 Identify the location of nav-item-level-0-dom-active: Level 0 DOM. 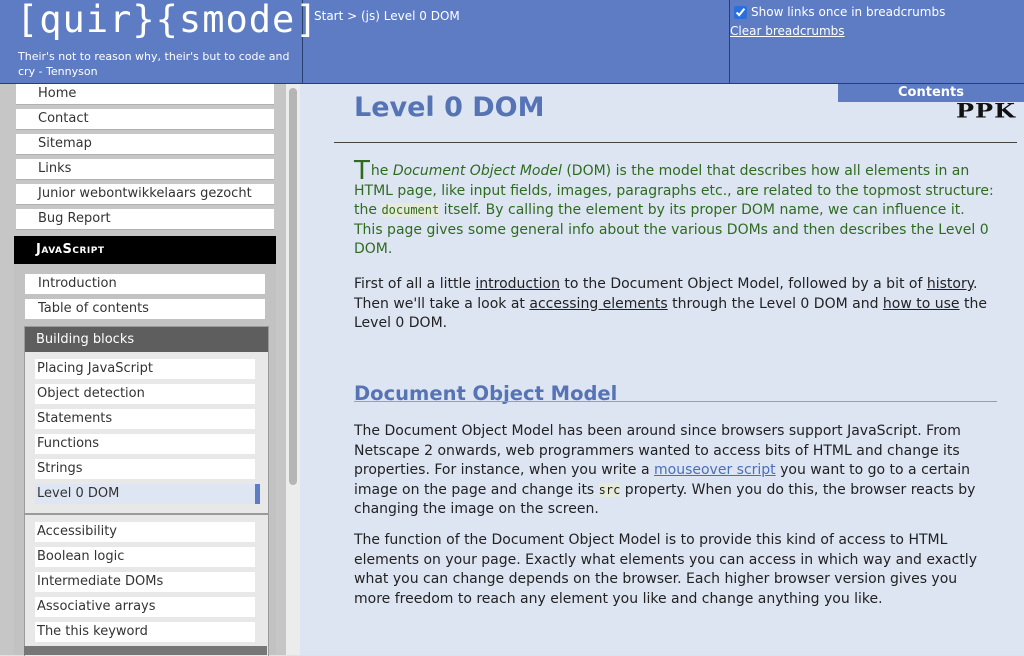
(147, 494).